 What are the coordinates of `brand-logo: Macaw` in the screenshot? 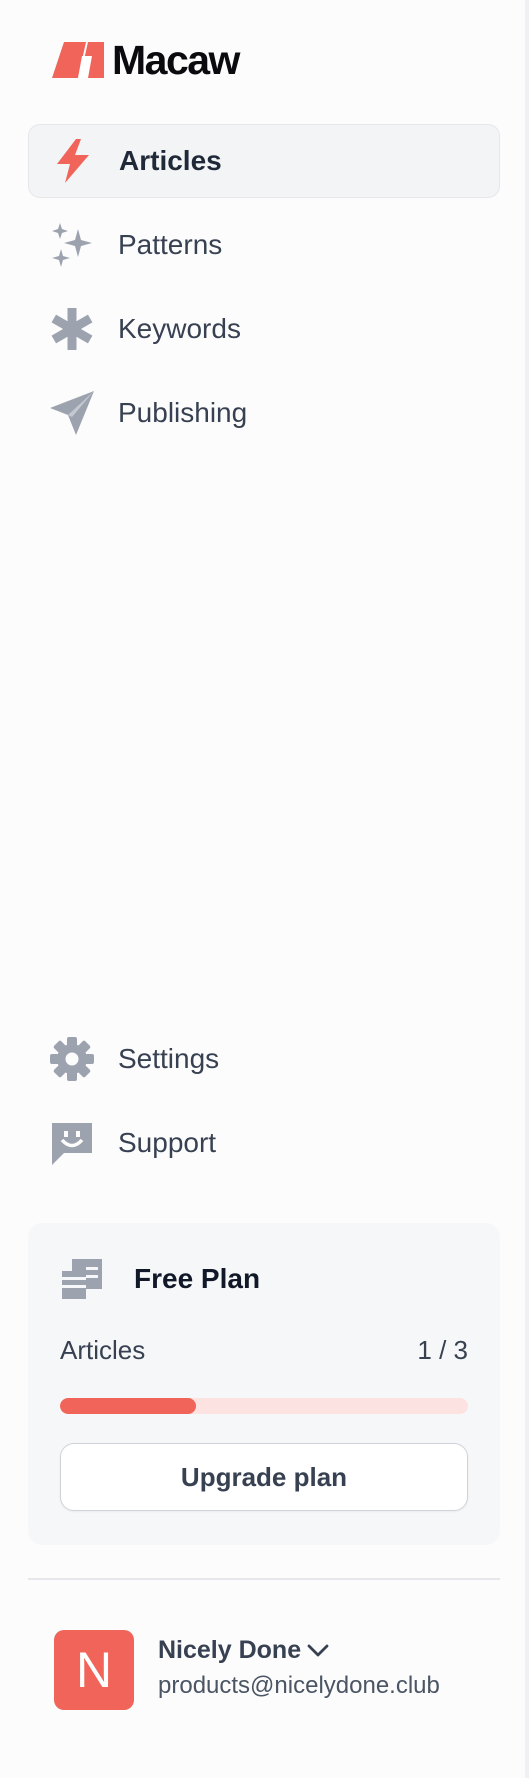 It's located at (146, 59).